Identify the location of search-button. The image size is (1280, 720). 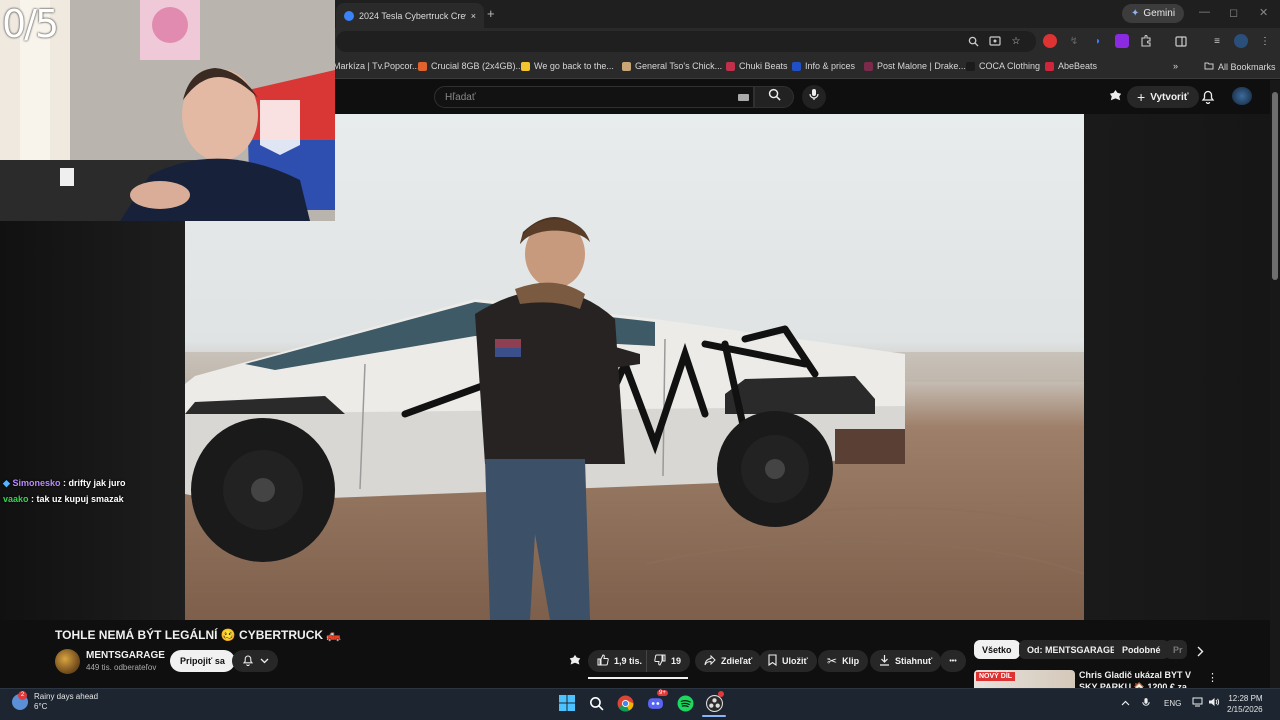
(774, 97).